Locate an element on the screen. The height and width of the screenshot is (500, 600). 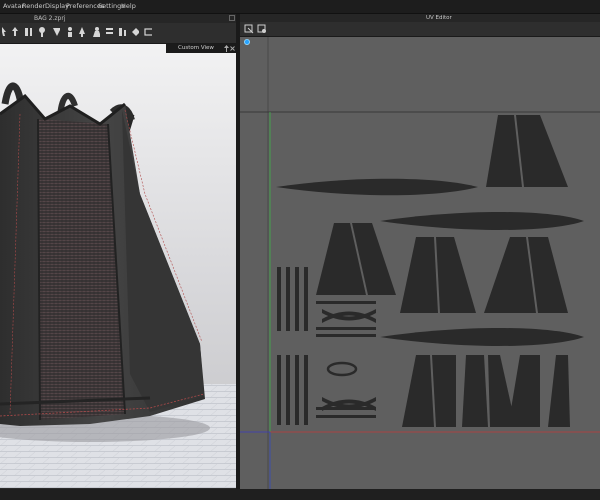
custom-view-bar: Custom View is located at coordinates (201, 48).